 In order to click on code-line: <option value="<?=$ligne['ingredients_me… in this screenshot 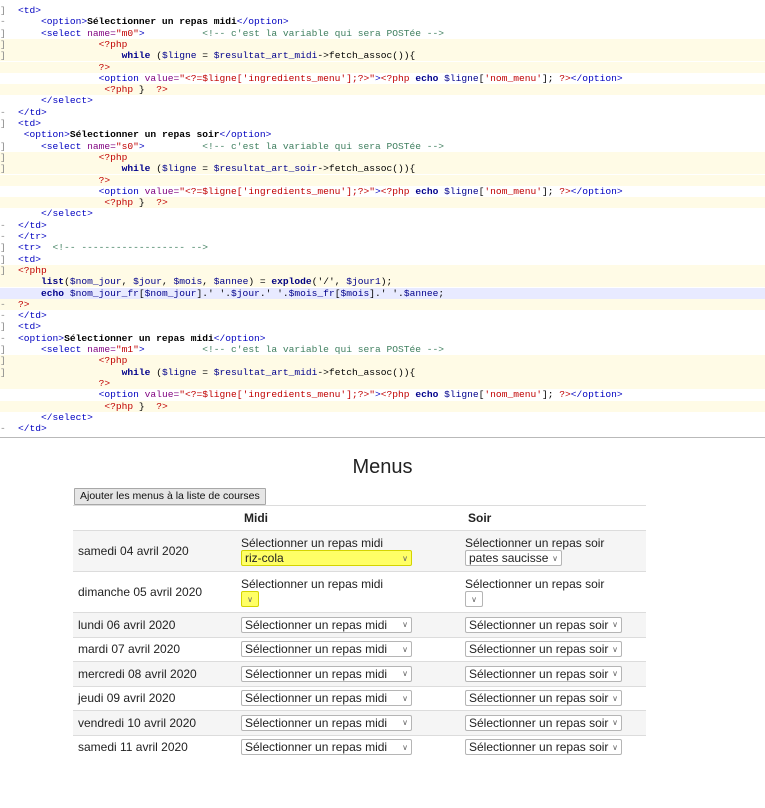, I will do `click(382, 191)`.